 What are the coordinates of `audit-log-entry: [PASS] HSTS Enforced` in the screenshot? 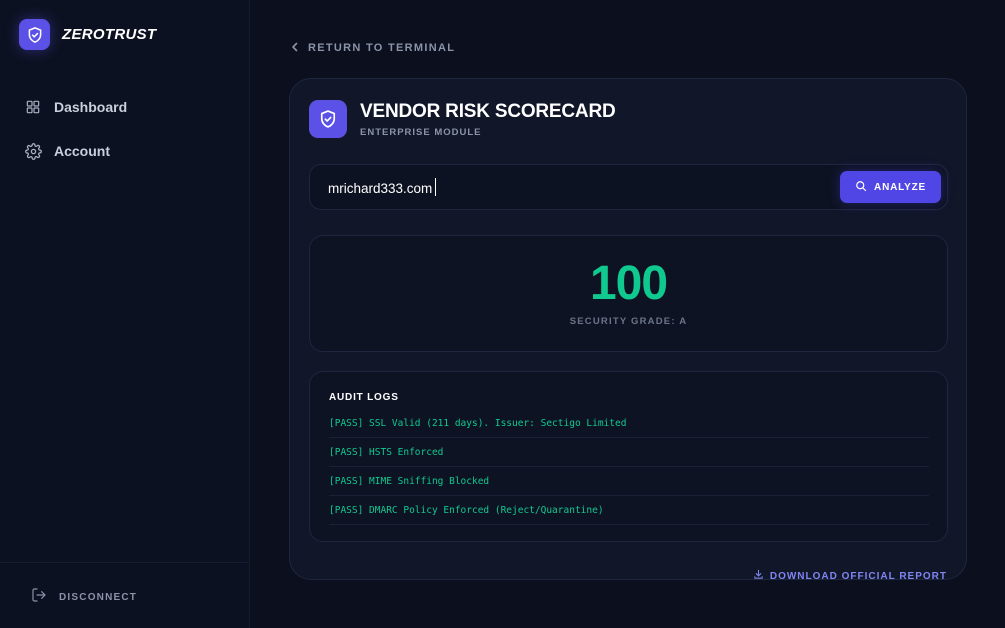 It's located at (629, 452).